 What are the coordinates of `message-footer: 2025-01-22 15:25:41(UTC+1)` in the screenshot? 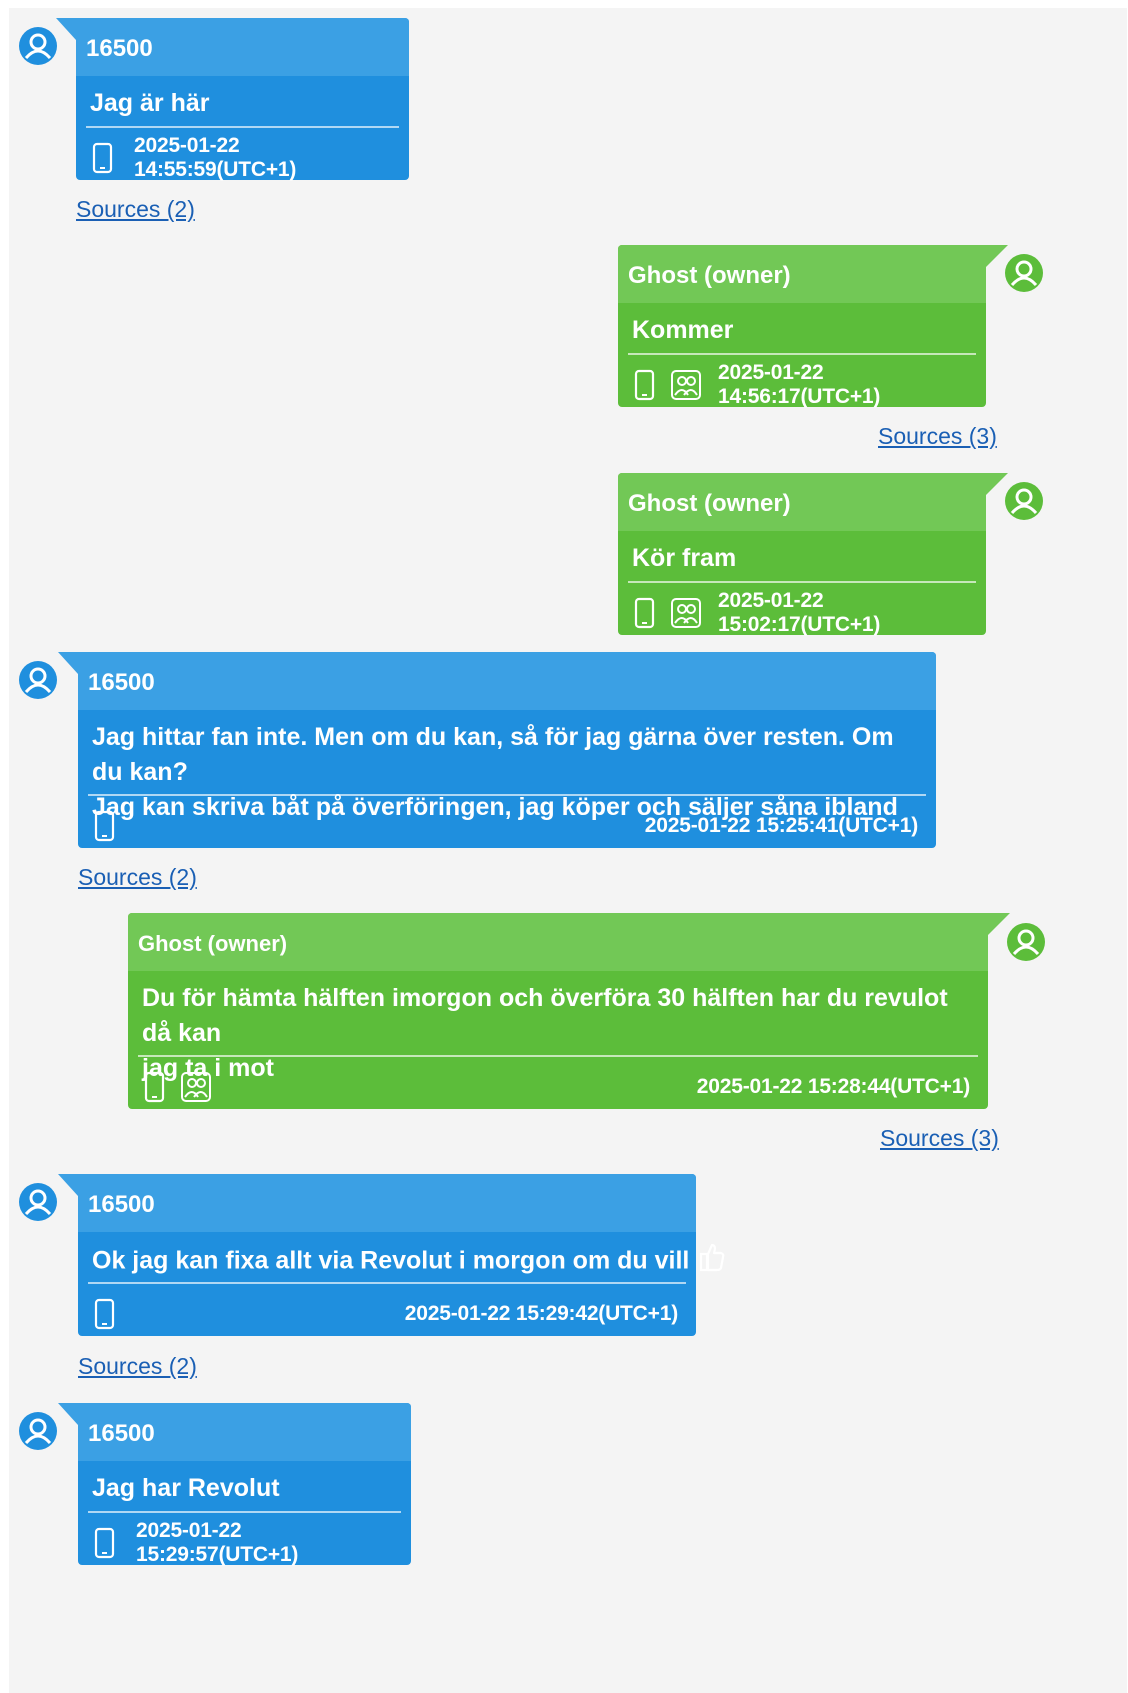 It's located at (505, 826).